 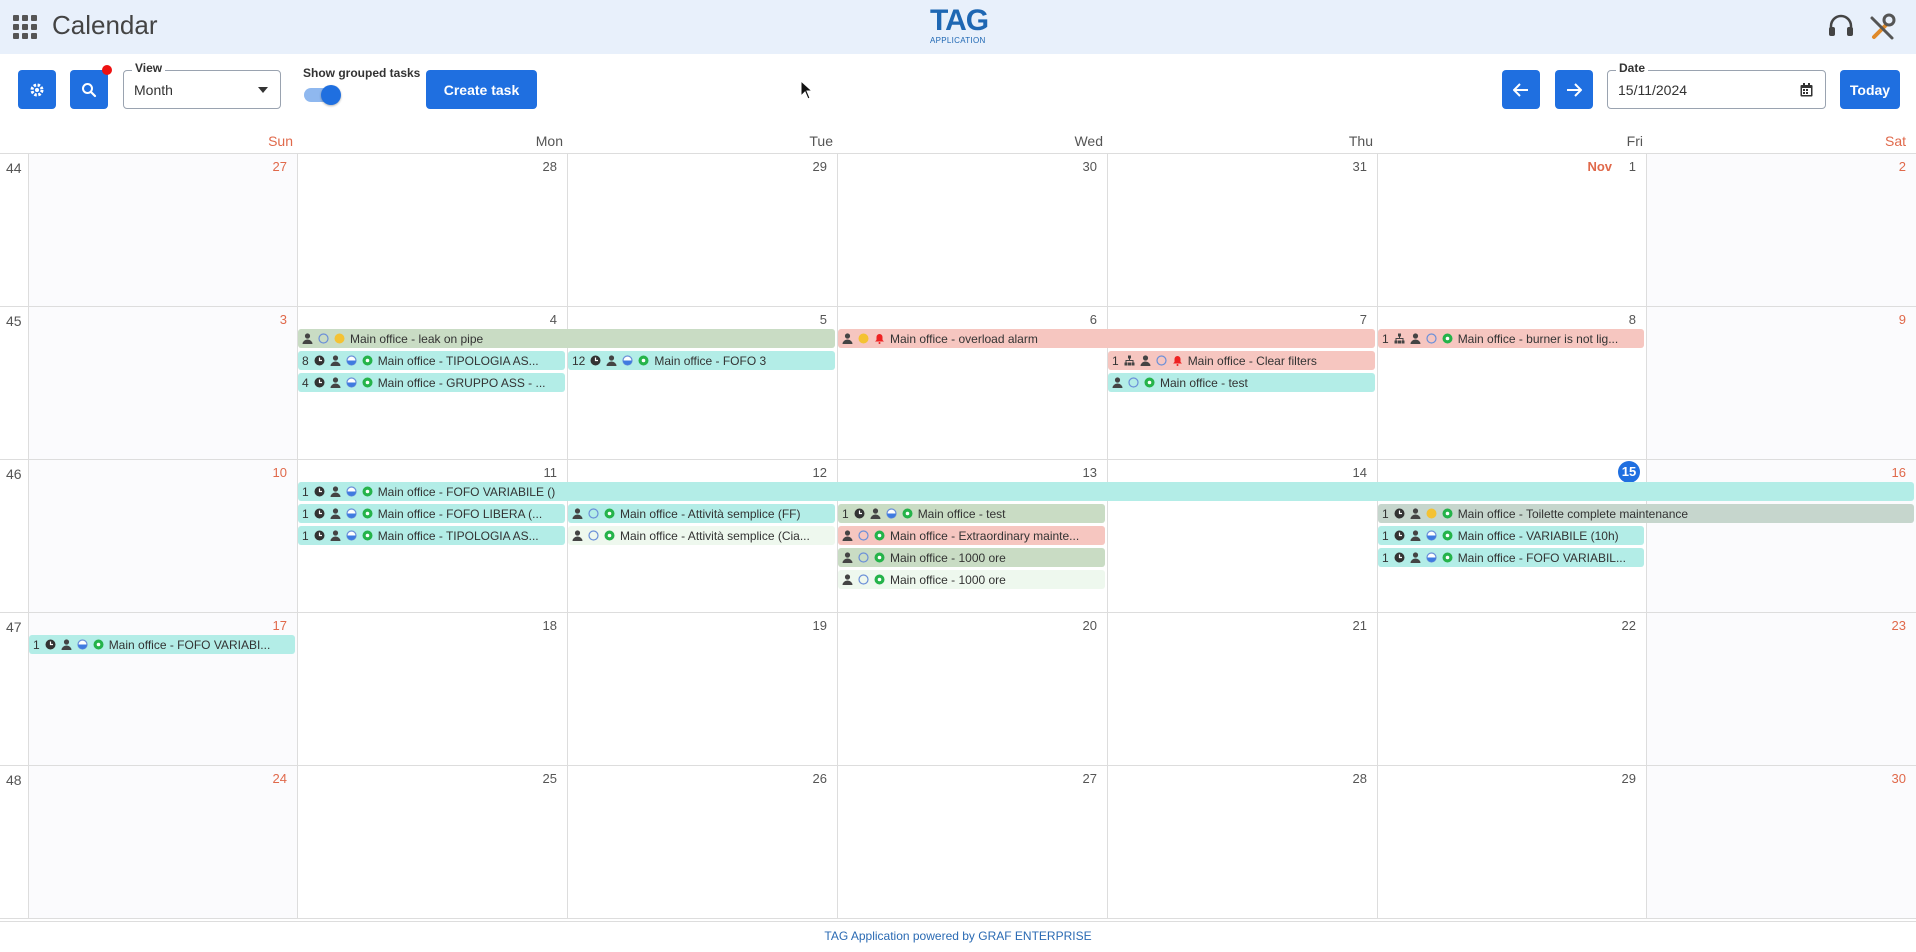 I want to click on event-count: 8, so click(x=305, y=360).